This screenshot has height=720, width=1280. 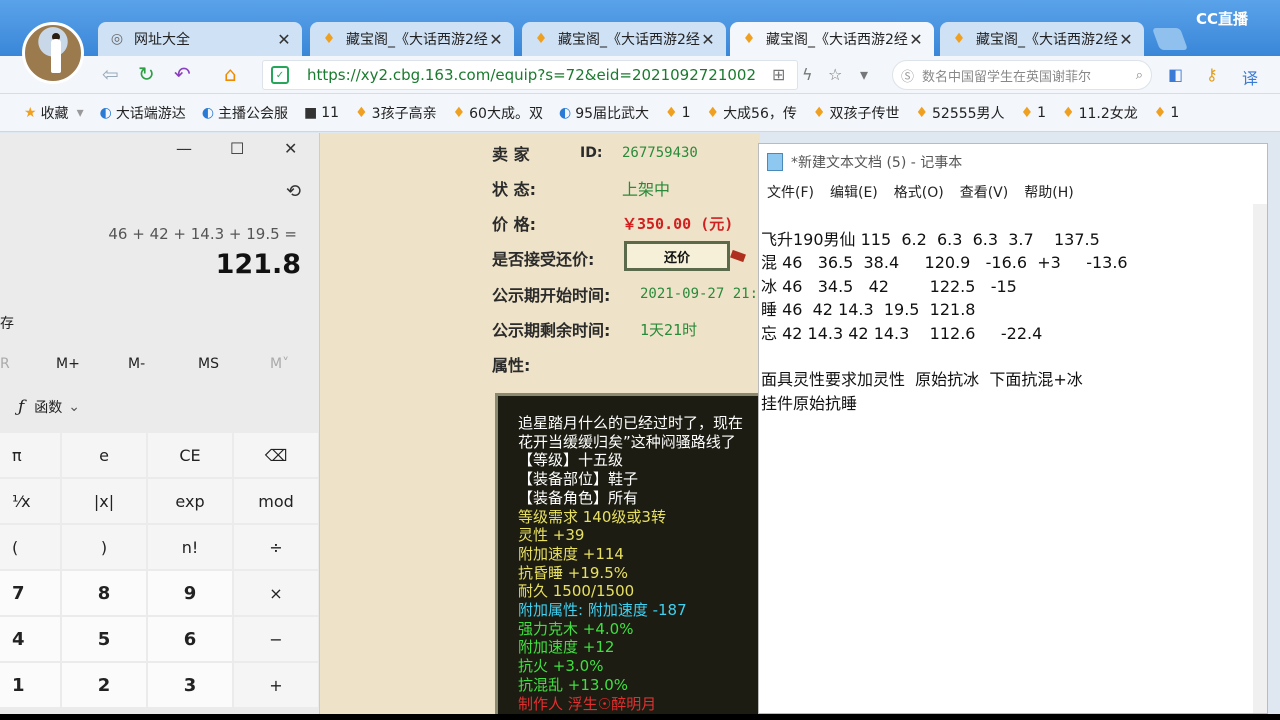 What do you see at coordinates (104, 501) in the screenshot?
I see `abs-key: |x|` at bounding box center [104, 501].